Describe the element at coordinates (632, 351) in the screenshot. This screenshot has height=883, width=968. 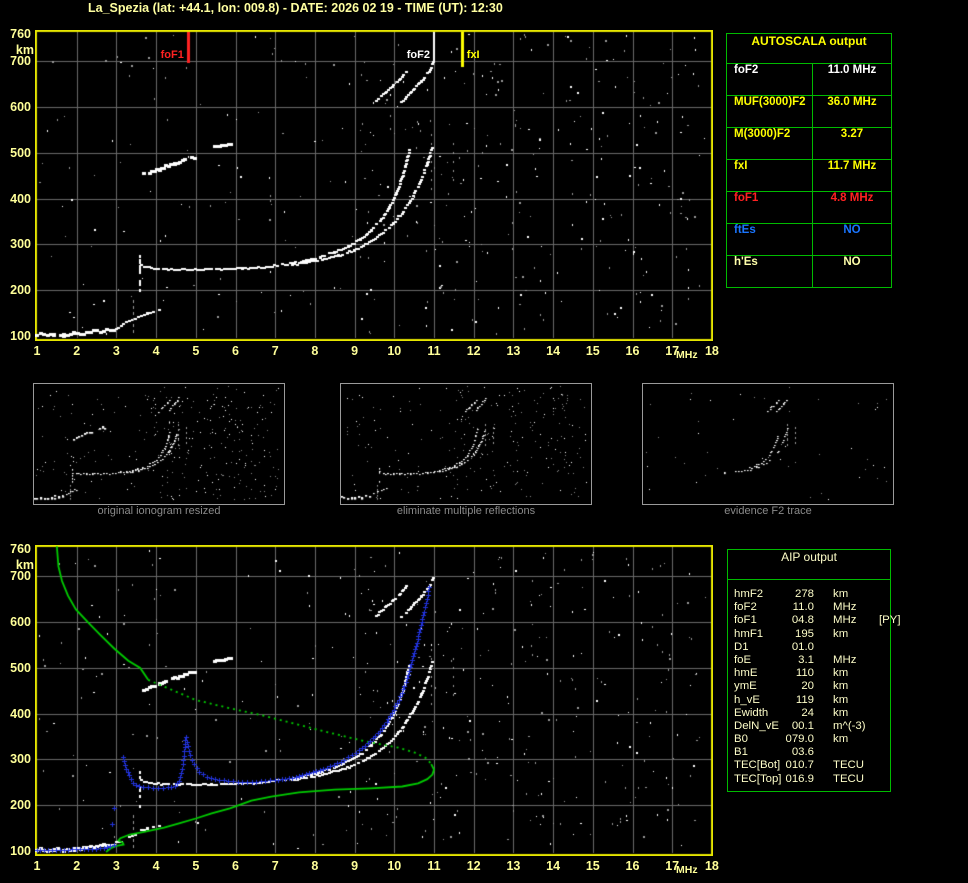
I see `x-tick-label: 16` at that location.